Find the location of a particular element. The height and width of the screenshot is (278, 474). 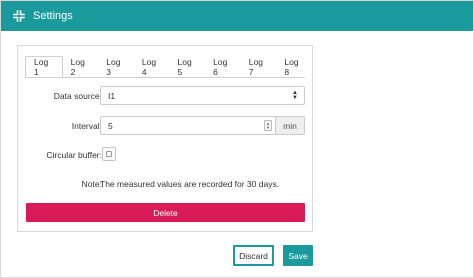

interval-label: Interval: is located at coordinates (86, 126).